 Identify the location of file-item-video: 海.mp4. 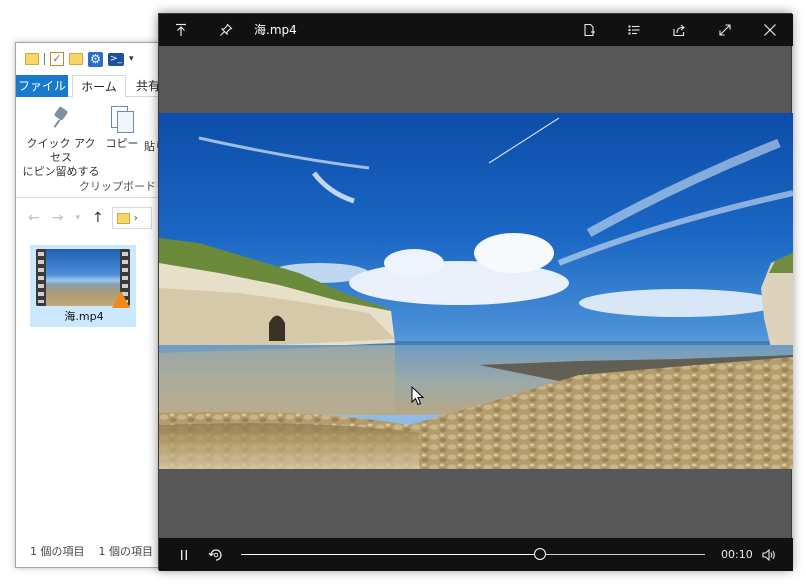
(83, 286).